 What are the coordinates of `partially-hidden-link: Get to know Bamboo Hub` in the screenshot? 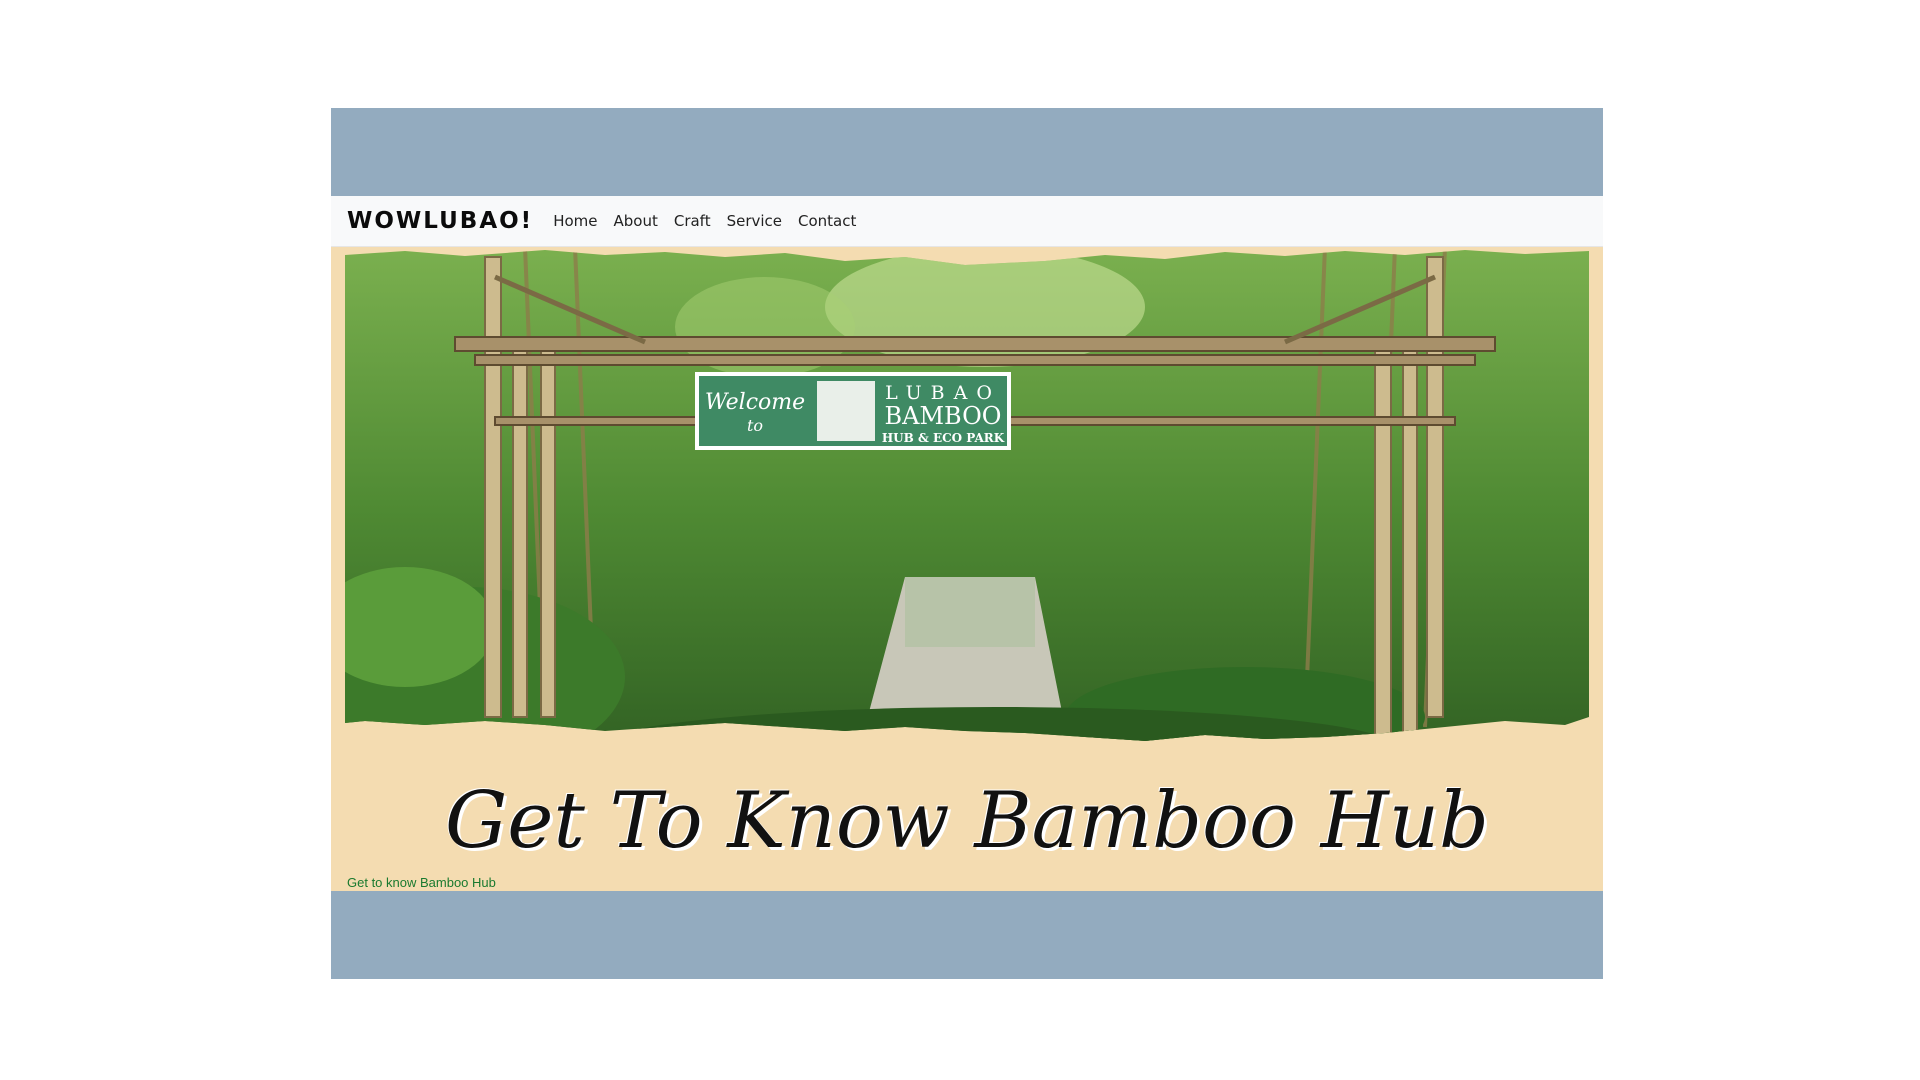 It's located at (421, 882).